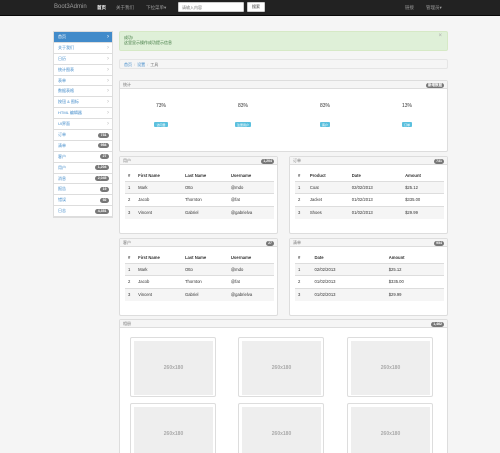  I want to click on table-cell: @mdo, so click(250, 269).